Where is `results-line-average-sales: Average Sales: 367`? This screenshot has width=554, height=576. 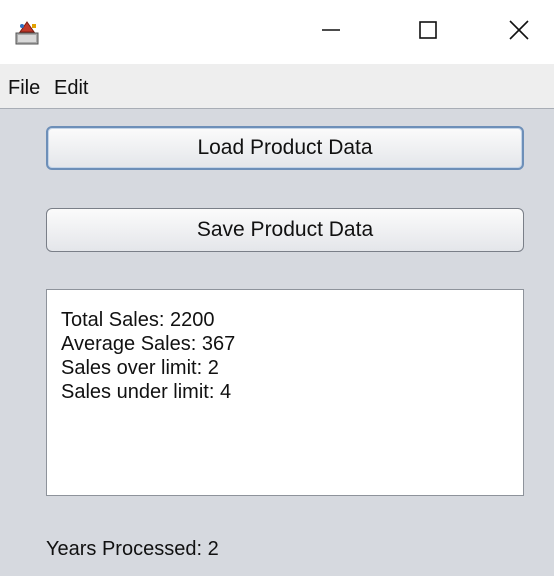
results-line-average-sales: Average Sales: 367 is located at coordinates (148, 344).